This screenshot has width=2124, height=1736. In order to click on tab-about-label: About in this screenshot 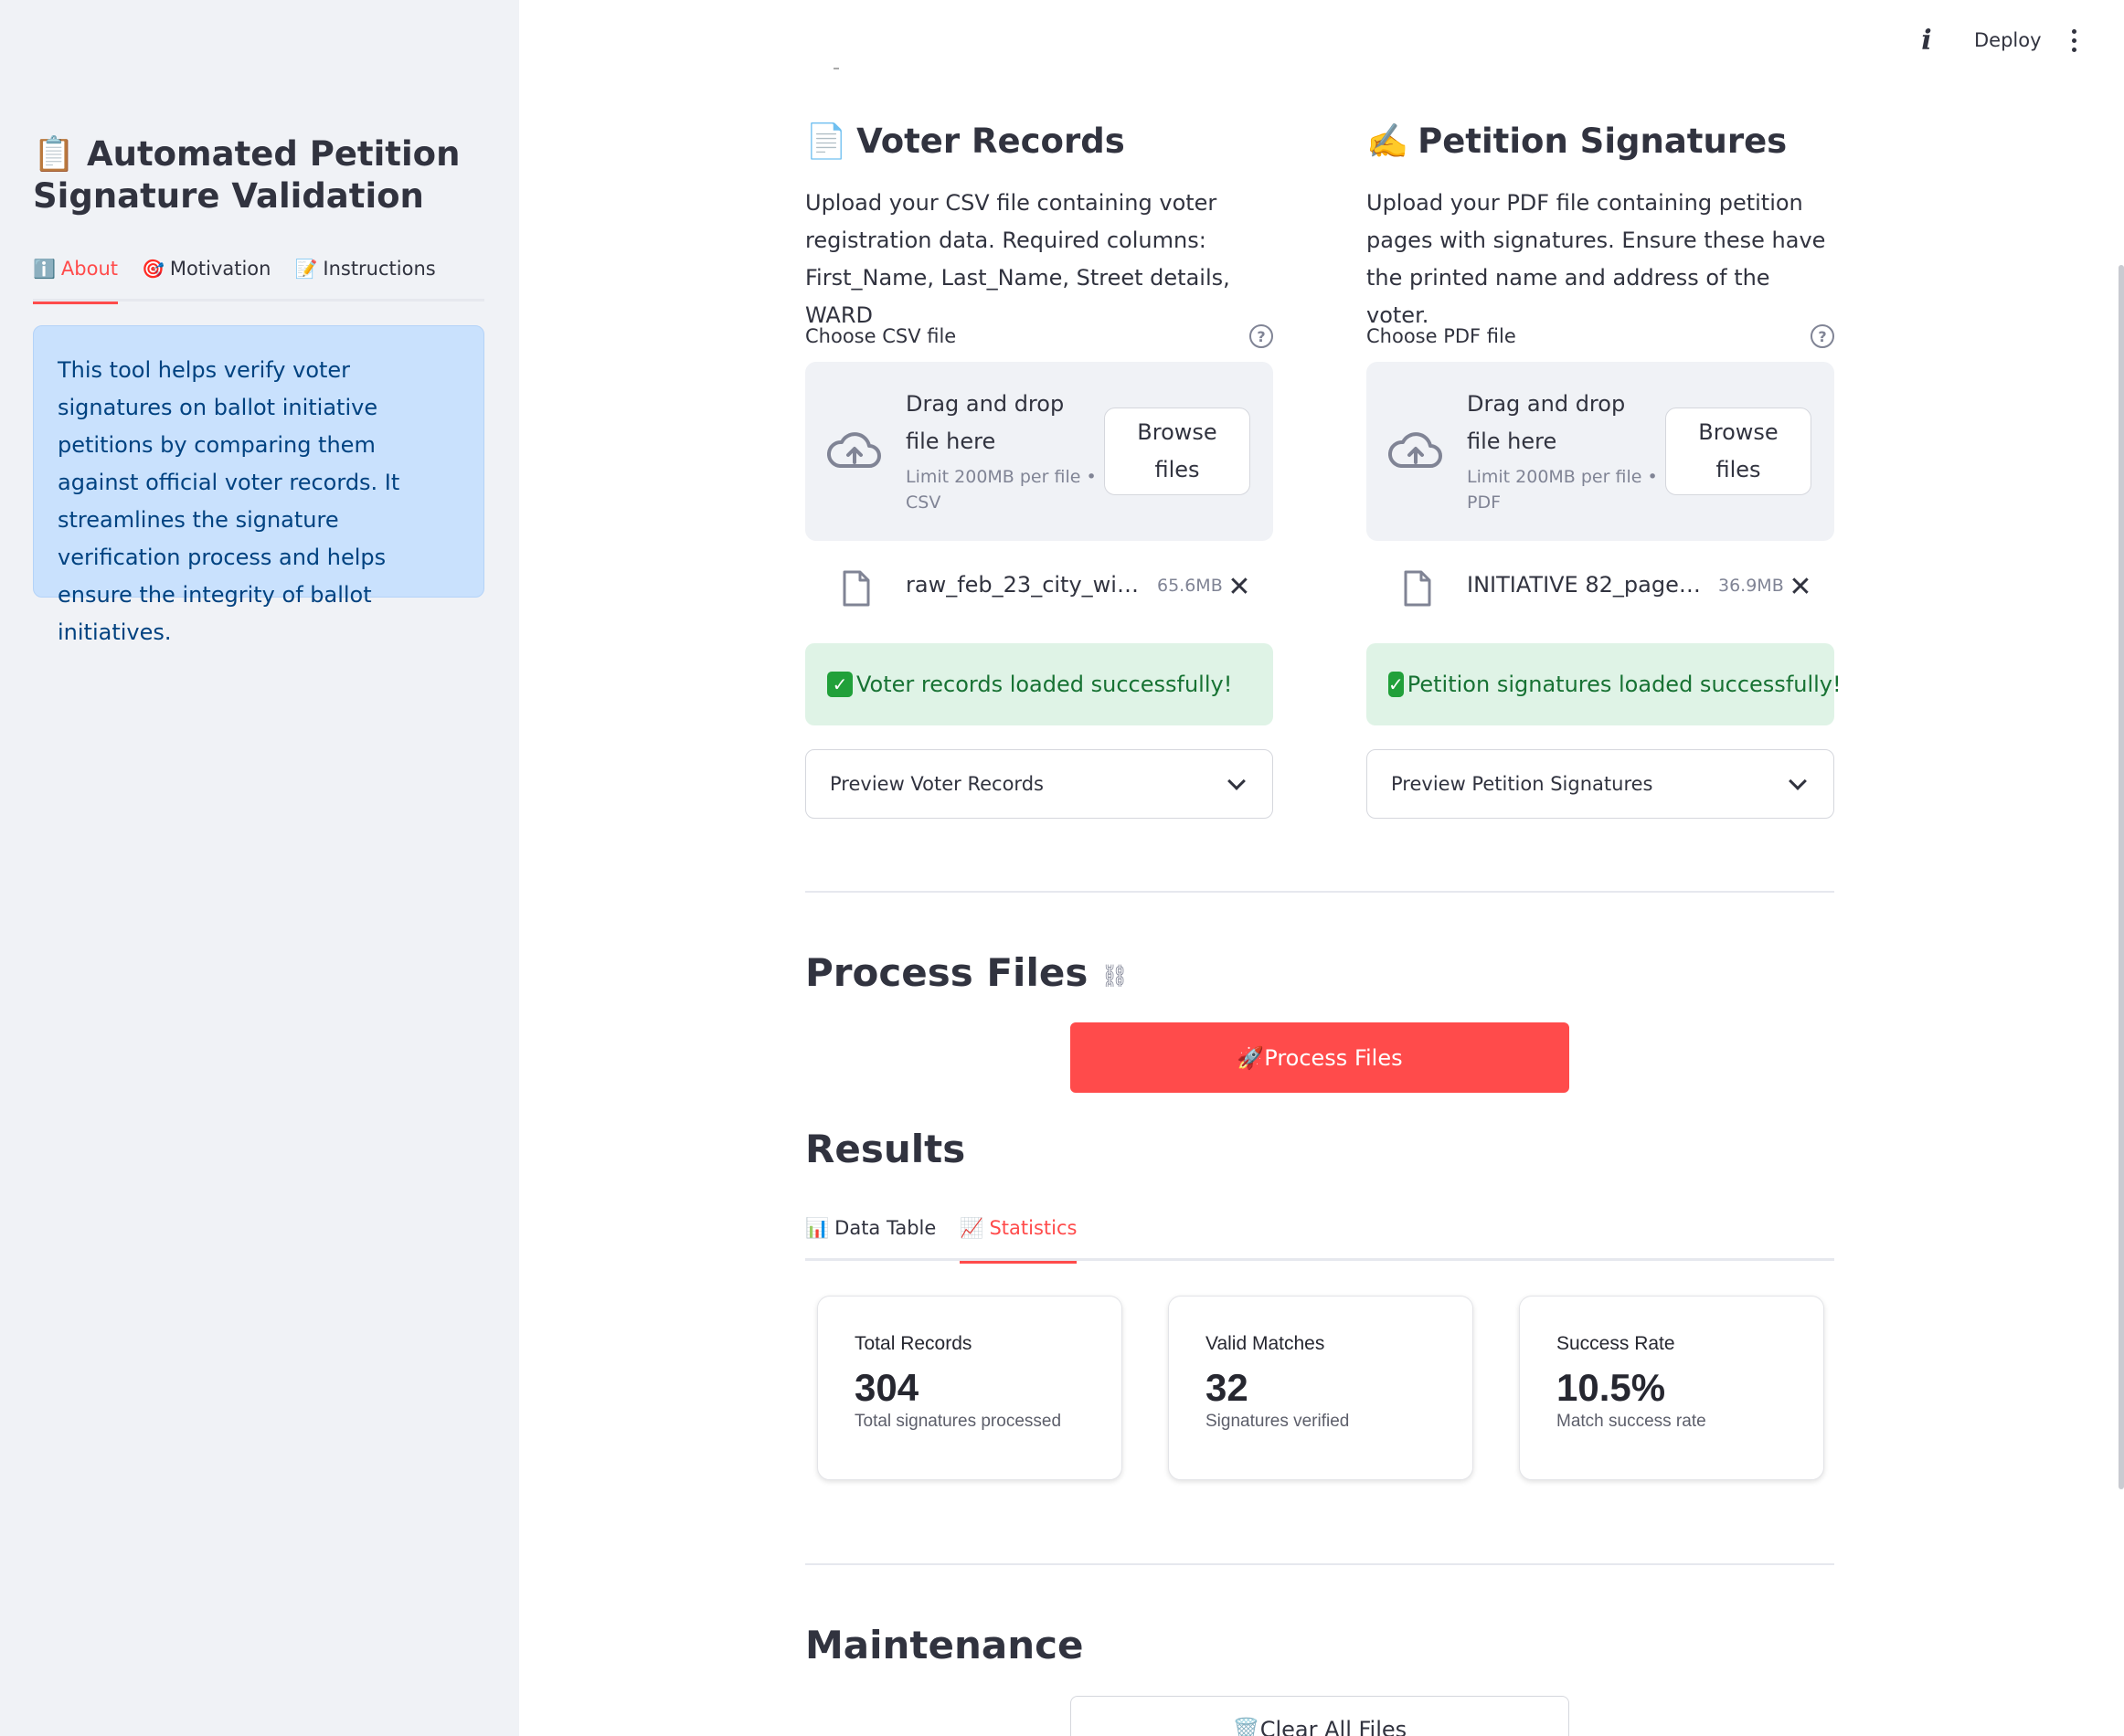, I will do `click(89, 269)`.